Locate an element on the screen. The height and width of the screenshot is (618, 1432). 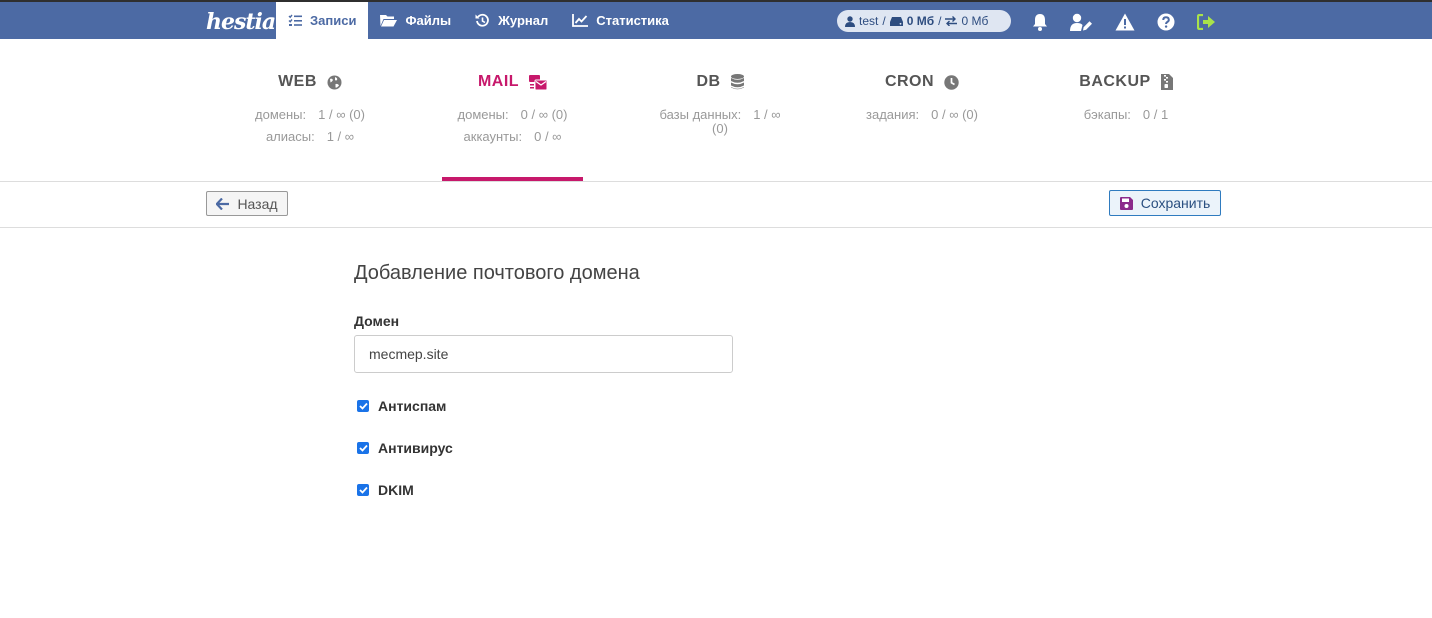
file-archive-icon is located at coordinates (1166, 82).